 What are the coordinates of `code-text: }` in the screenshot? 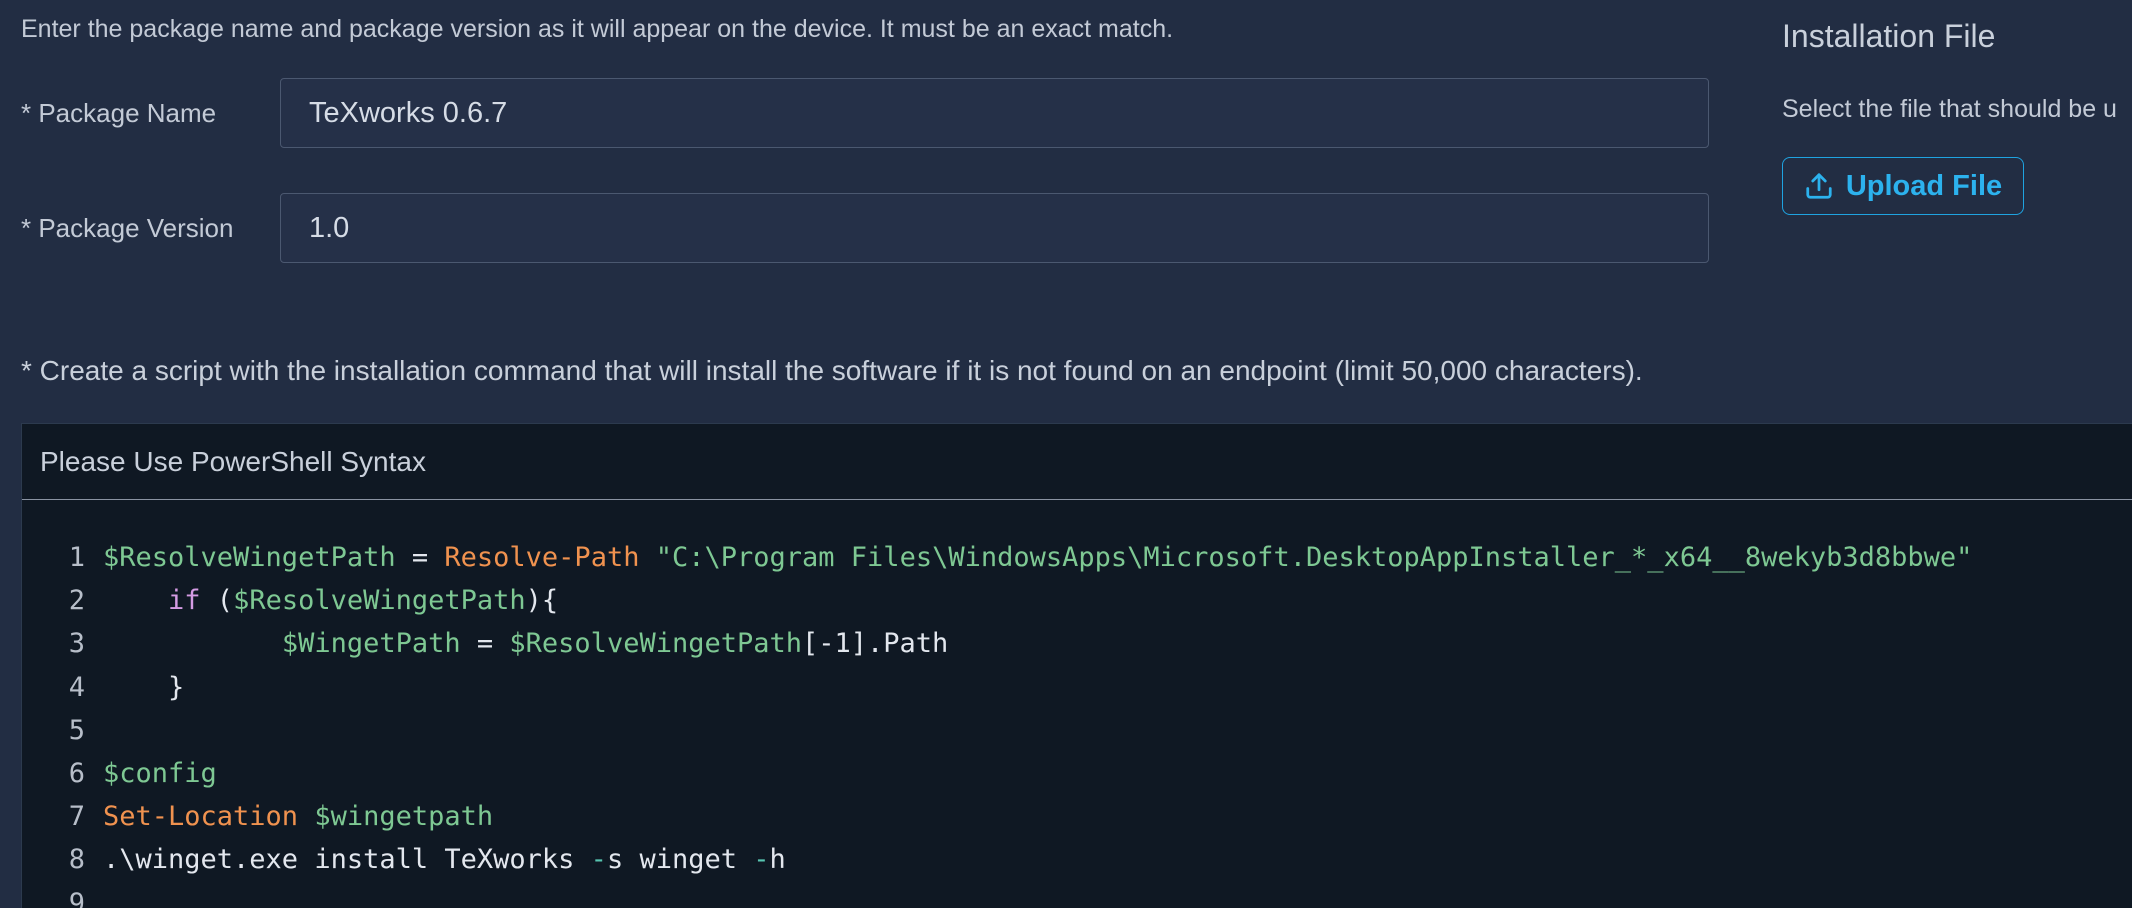 It's located at (143, 687).